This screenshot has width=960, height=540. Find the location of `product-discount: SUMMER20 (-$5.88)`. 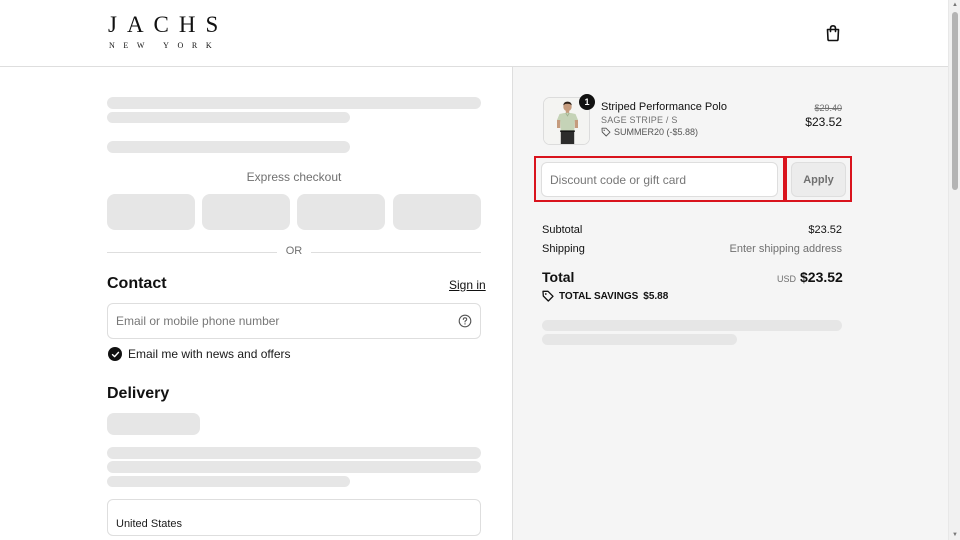

product-discount: SUMMER20 (-$5.88) is located at coordinates (649, 132).